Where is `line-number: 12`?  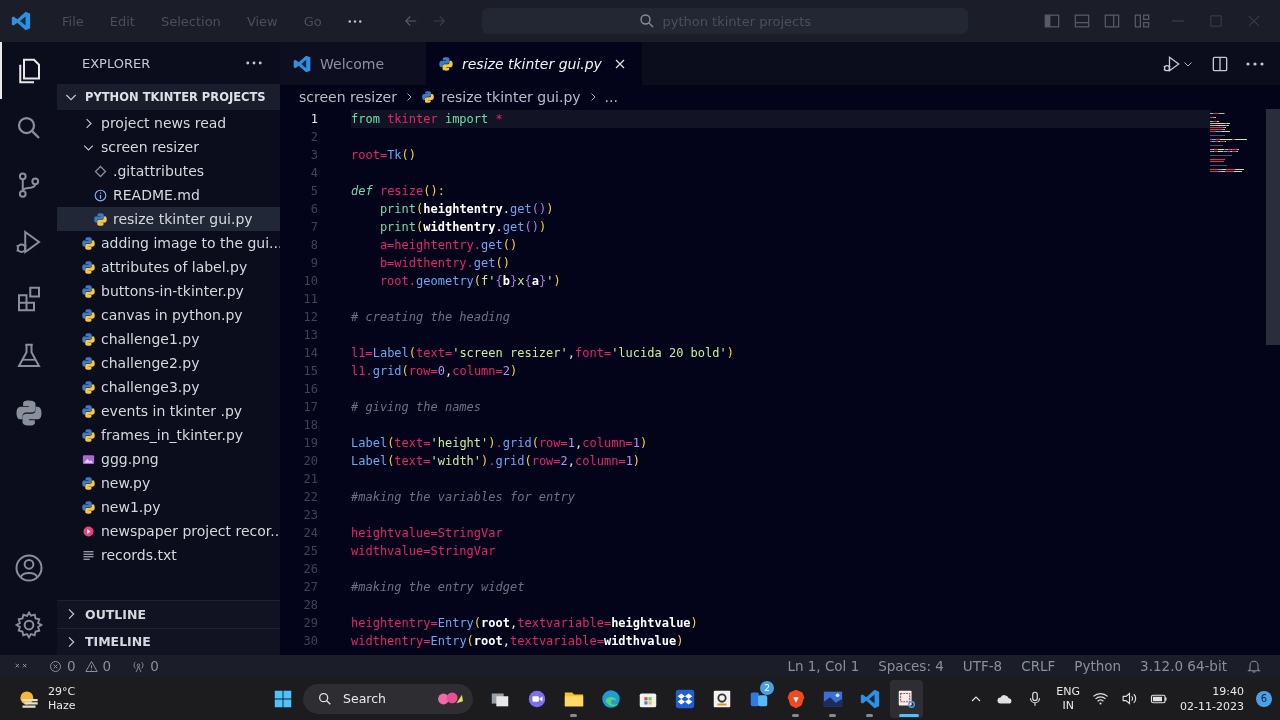 line-number: 12 is located at coordinates (310, 317).